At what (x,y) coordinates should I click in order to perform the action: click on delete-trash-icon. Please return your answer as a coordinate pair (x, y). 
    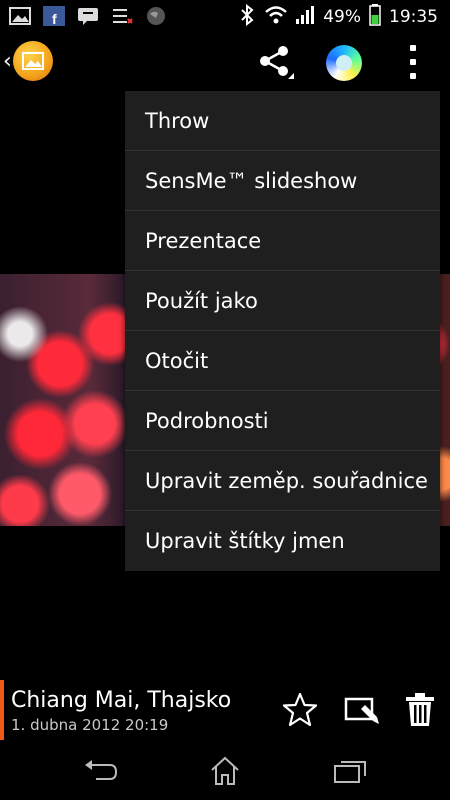
    Looking at the image, I should click on (420, 709).